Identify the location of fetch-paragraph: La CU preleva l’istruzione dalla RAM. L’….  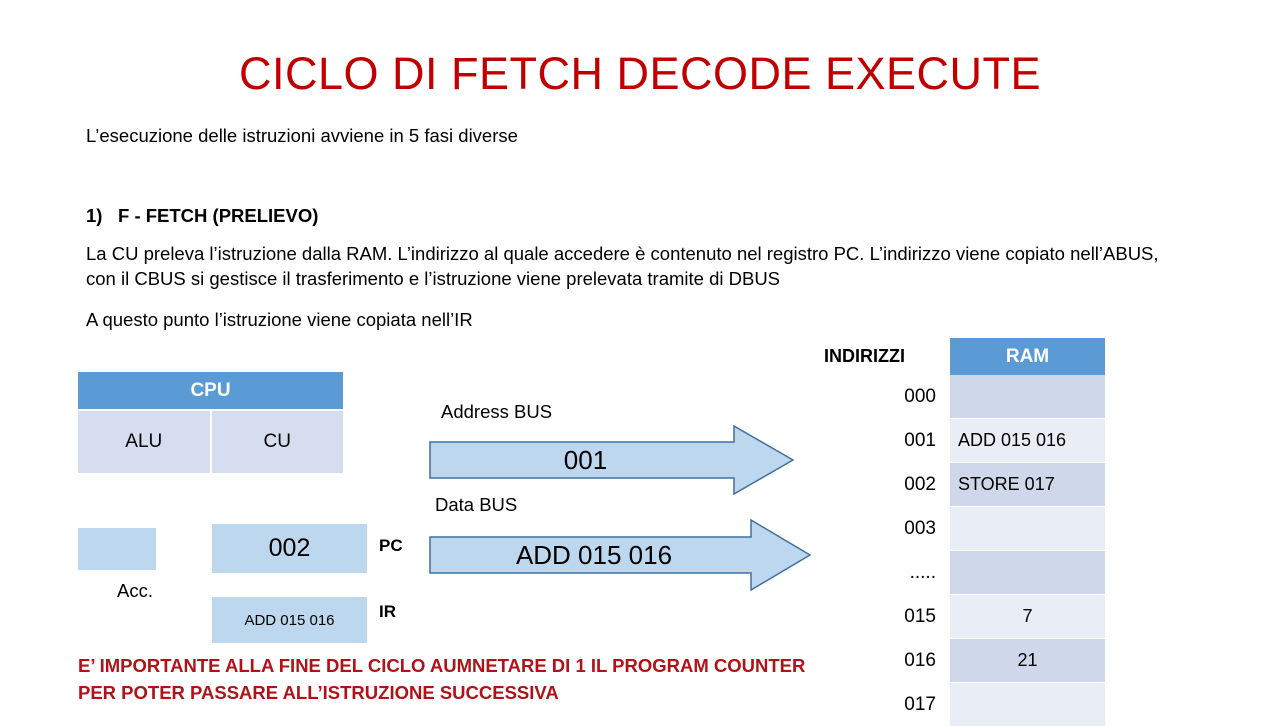
(622, 266).